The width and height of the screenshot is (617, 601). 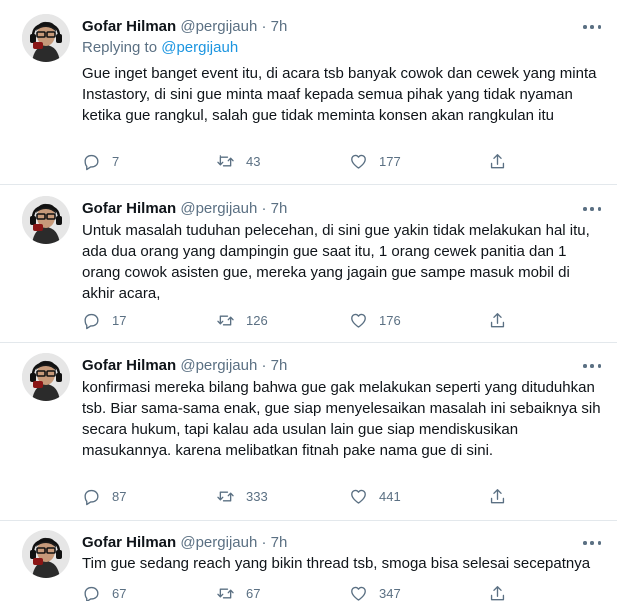 I want to click on replying-to-mention: @pergijauh, so click(x=199, y=47).